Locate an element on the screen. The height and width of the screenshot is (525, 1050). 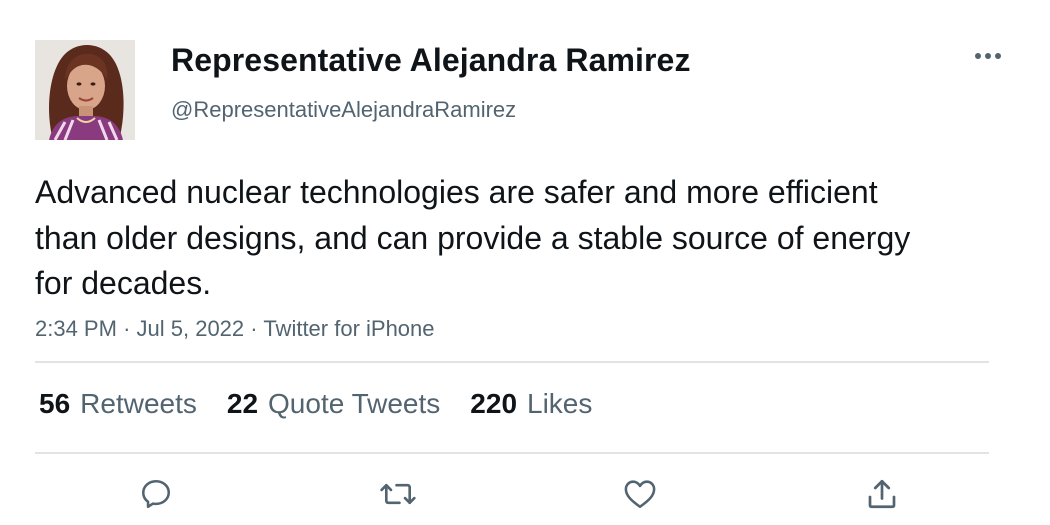
tweet-date: Jul 5, 2022 is located at coordinates (191, 328).